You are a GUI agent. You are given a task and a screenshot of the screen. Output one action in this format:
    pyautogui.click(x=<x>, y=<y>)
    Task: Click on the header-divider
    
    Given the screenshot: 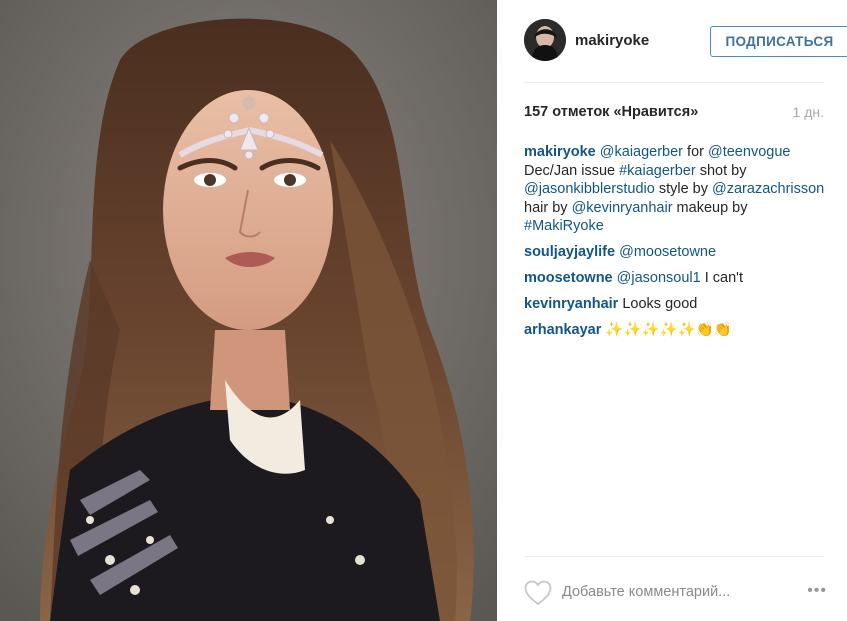 What is the action you would take?
    pyautogui.click(x=674, y=82)
    